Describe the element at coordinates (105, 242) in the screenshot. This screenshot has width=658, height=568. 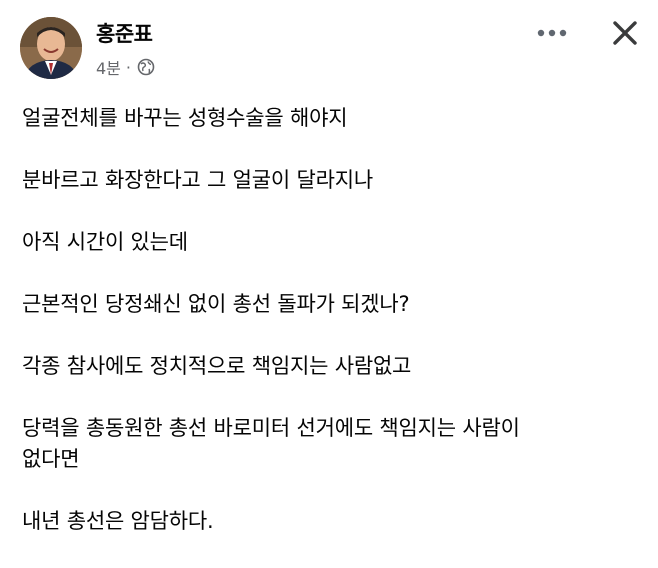
I see `post-text-line: 아직 시간이 있는데` at that location.